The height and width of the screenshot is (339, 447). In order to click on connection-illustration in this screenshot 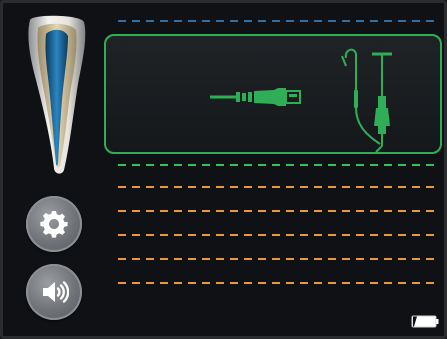, I will do `click(301, 100)`.